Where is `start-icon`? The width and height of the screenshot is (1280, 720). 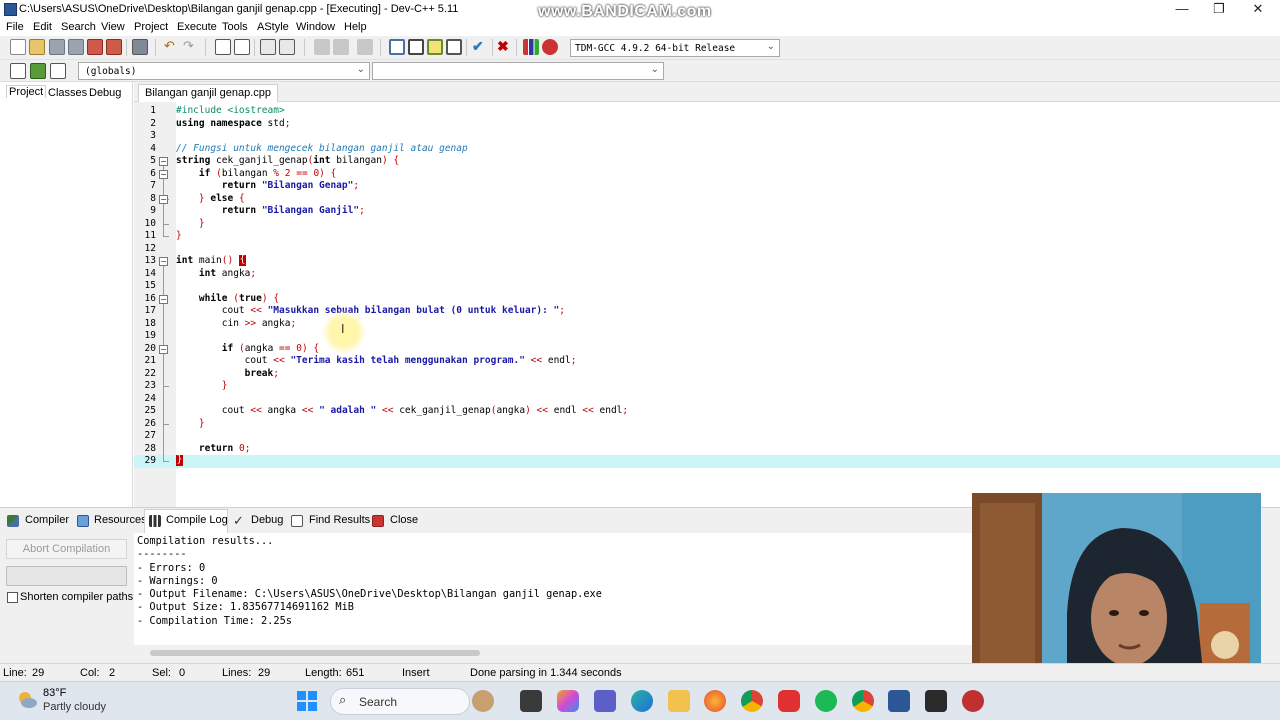
start-icon is located at coordinates (307, 701).